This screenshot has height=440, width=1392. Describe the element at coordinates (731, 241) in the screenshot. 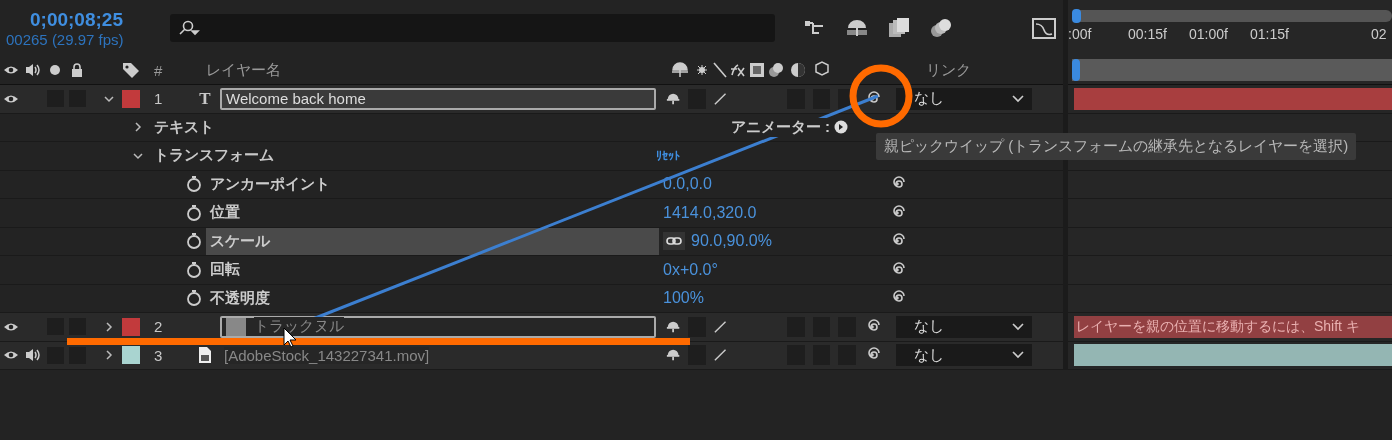

I see `property-value: 90.0,90.0%` at that location.